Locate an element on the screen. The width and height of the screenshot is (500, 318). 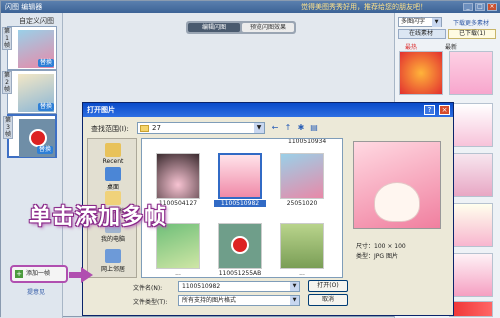
place-label: 我的电脑 is located at coordinates (112, 239).